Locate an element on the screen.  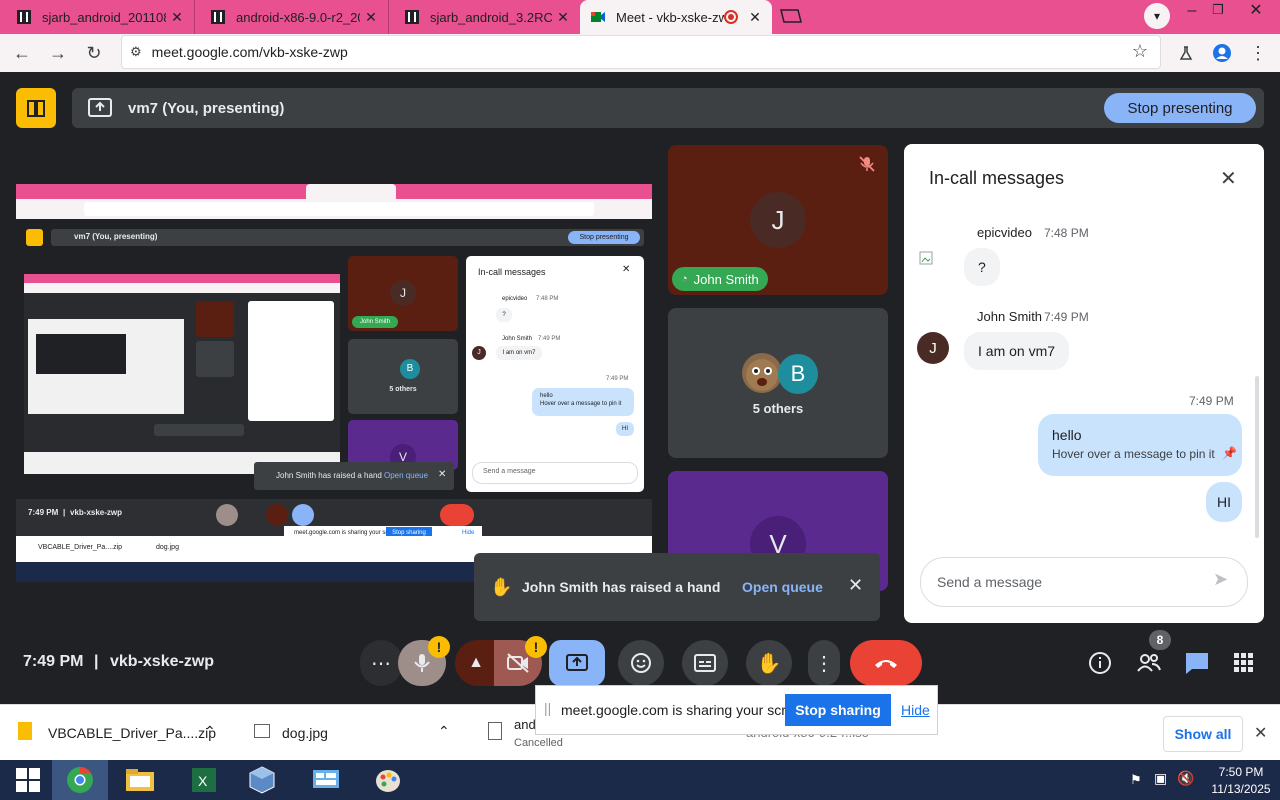
message-bubble: I am on vm7 is located at coordinates (1017, 351).